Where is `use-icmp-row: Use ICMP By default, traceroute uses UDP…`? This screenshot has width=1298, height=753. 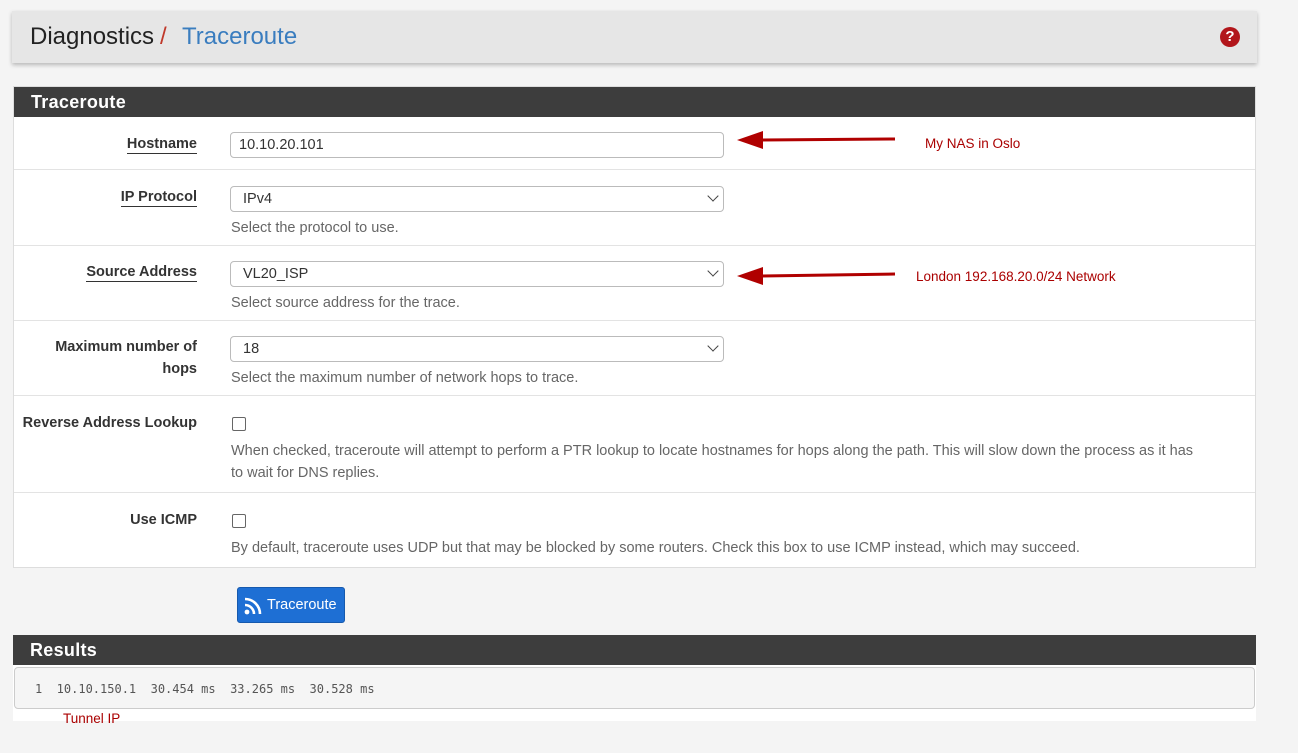
use-icmp-row: Use ICMP By default, traceroute uses UDP… is located at coordinates (634, 530).